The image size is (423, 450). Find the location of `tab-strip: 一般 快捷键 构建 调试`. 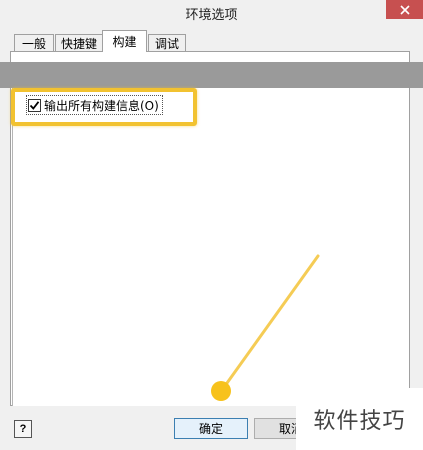

tab-strip: 一般 快捷键 构建 调试 is located at coordinates (212, 41).